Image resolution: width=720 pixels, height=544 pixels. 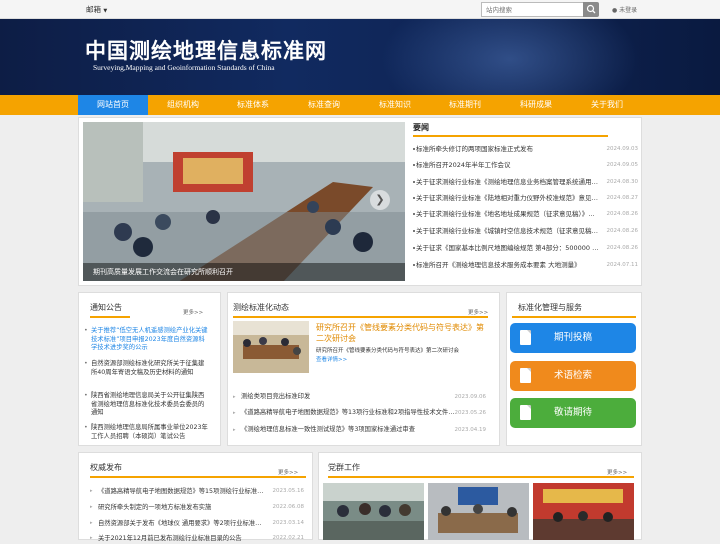 I want to click on notice-item: 陕西测绘地理信息局所属事业单位2023年工作人员招聘（本硕岗）笔试公告, so click(x=146, y=432).